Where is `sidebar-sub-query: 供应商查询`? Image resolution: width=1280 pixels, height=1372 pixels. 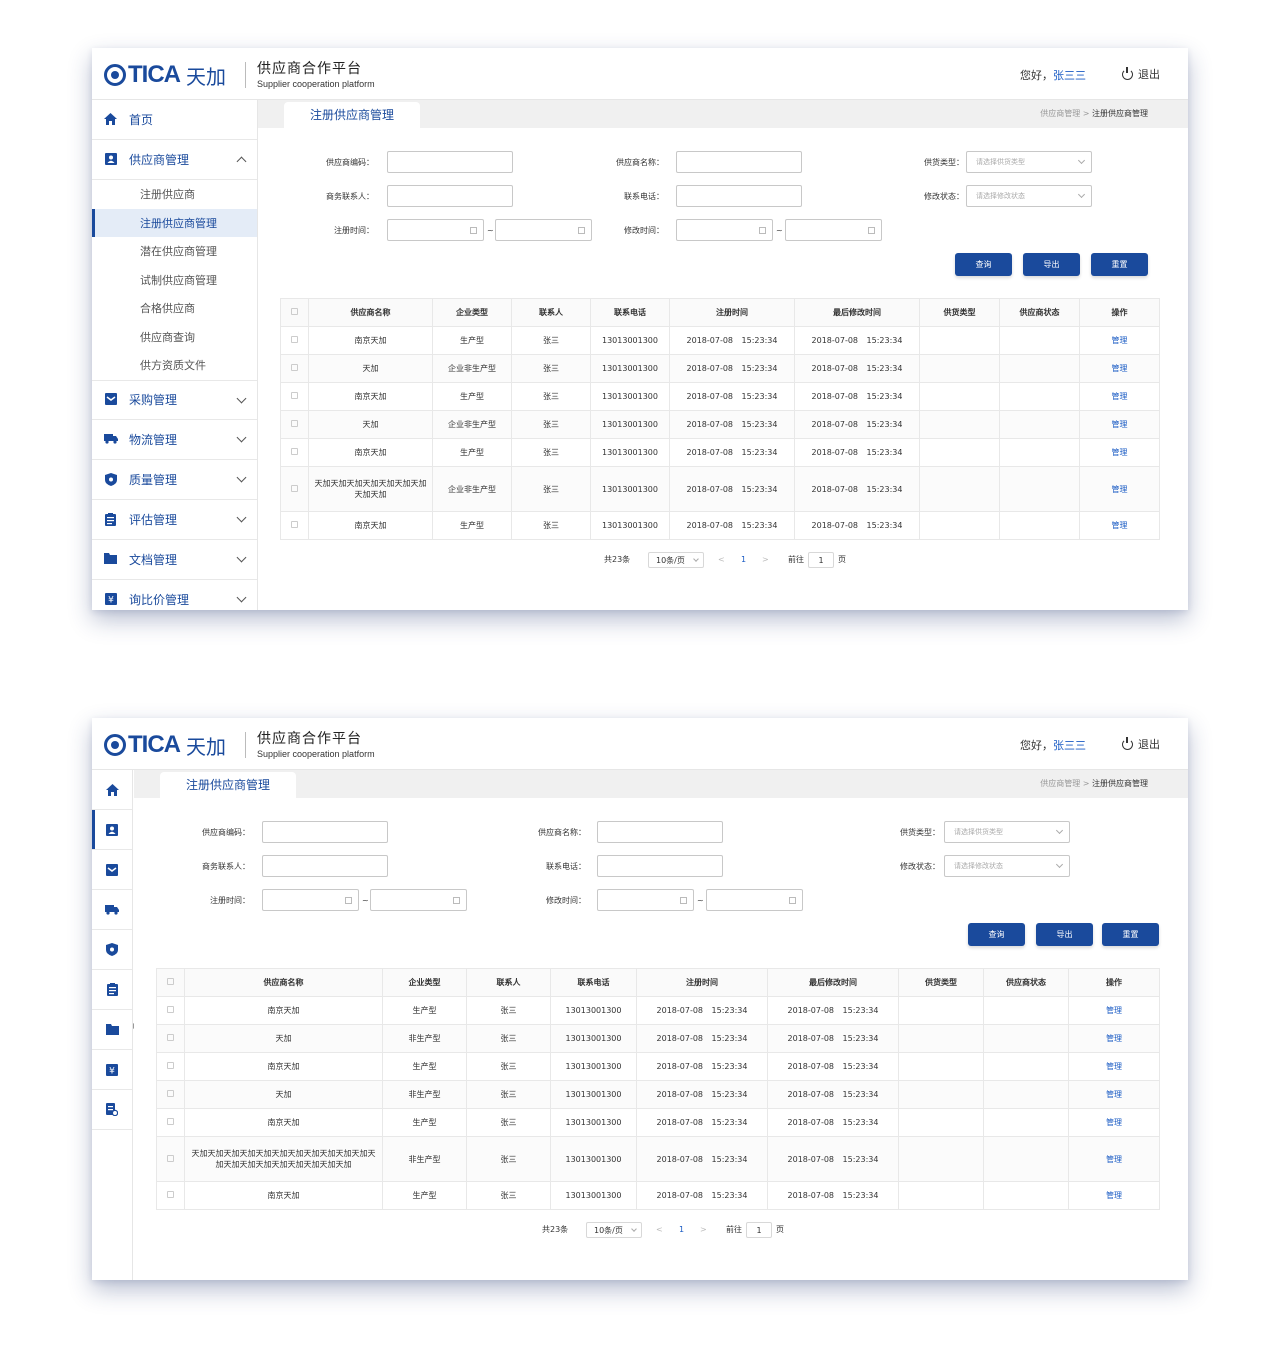 sidebar-sub-query: 供应商查询 is located at coordinates (174, 337).